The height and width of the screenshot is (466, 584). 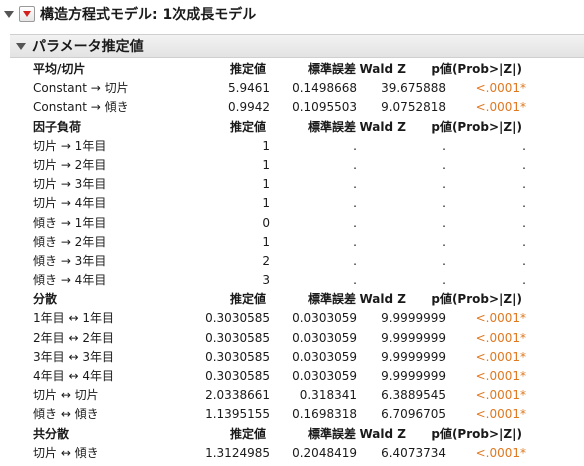 What do you see at coordinates (324, 452) in the screenshot?
I see `std-error-value: 0.2048419` at bounding box center [324, 452].